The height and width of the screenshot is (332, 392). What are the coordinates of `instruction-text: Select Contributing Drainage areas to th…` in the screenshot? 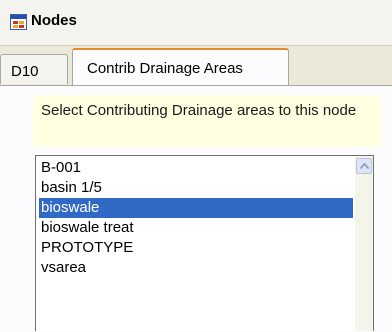 It's located at (207, 121).